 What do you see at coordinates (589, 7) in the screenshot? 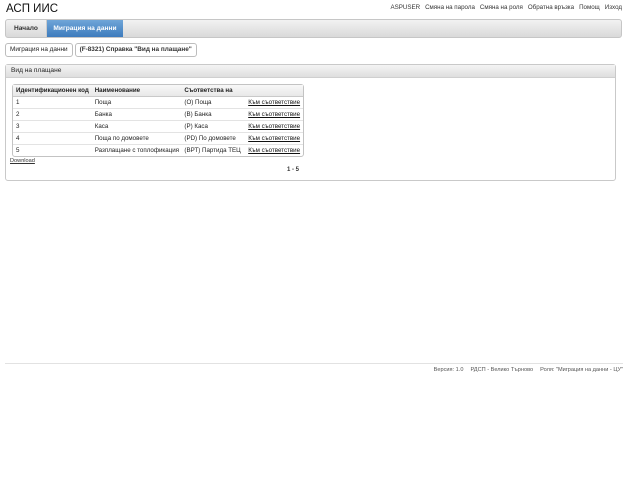
I see `help-link: Помощ` at bounding box center [589, 7].